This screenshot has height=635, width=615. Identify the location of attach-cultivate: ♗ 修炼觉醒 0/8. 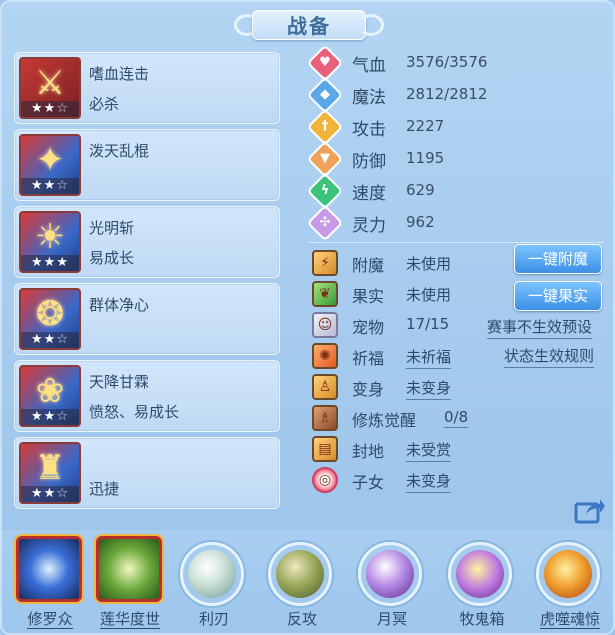
(460, 418).